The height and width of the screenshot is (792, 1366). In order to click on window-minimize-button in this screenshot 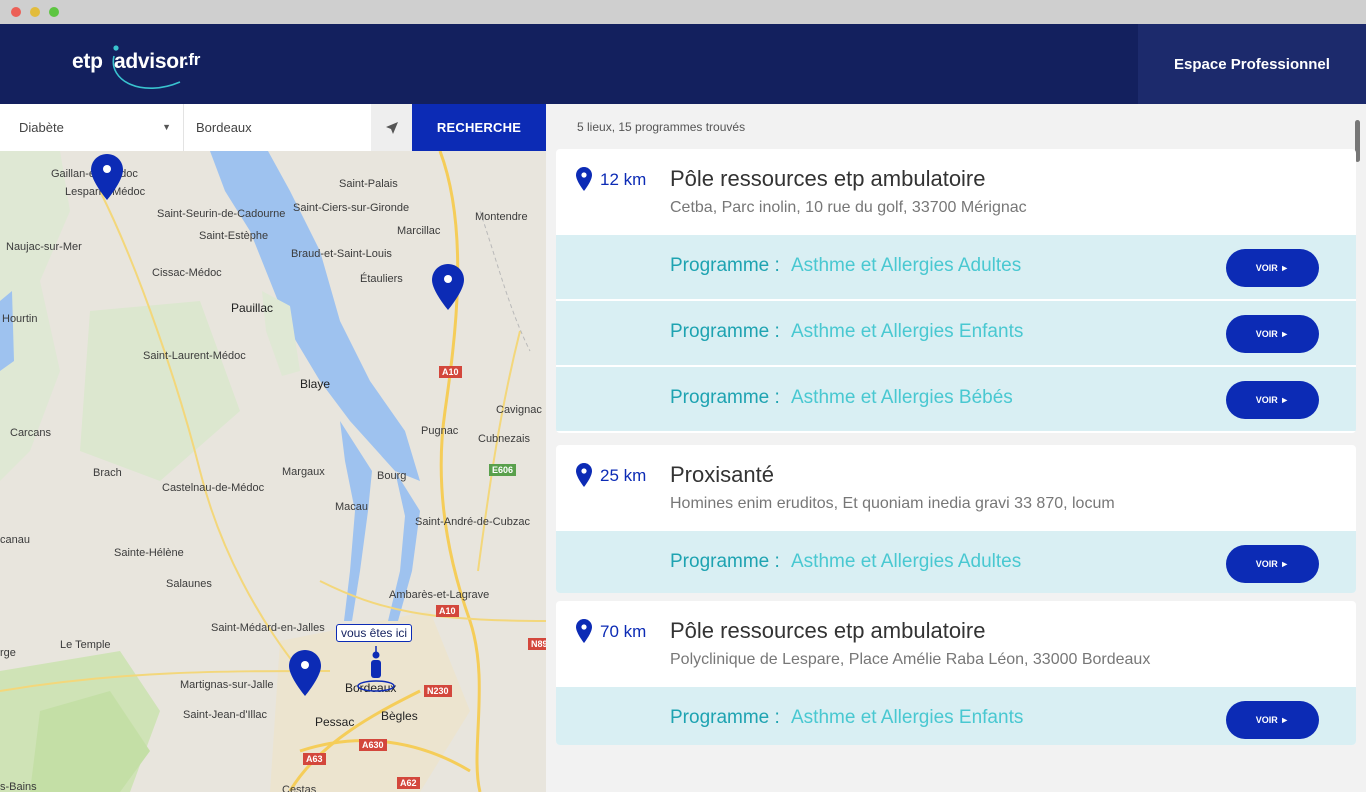, I will do `click(35, 12)`.